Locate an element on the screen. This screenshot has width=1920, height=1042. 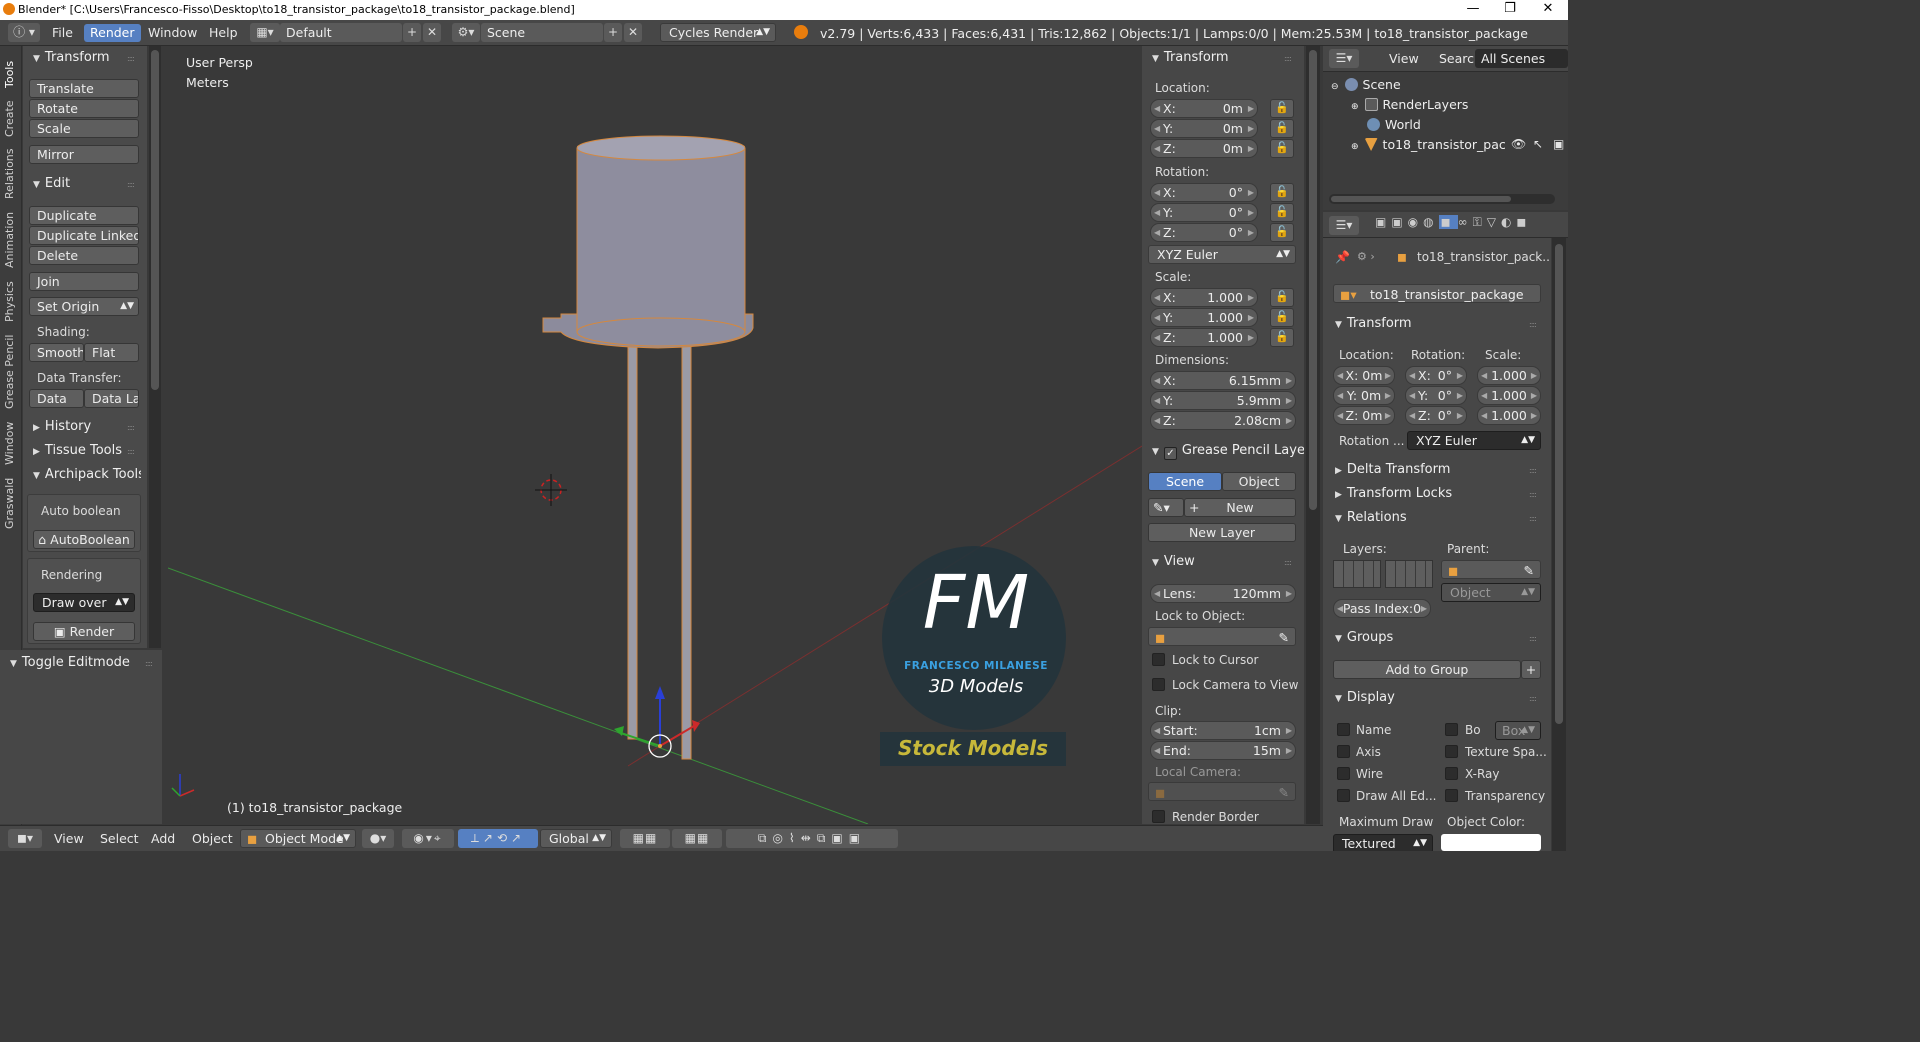
grease-pencil-layer-header: ▼ ✓ Grease Pencil Layer is located at coordinates (1228, 451).